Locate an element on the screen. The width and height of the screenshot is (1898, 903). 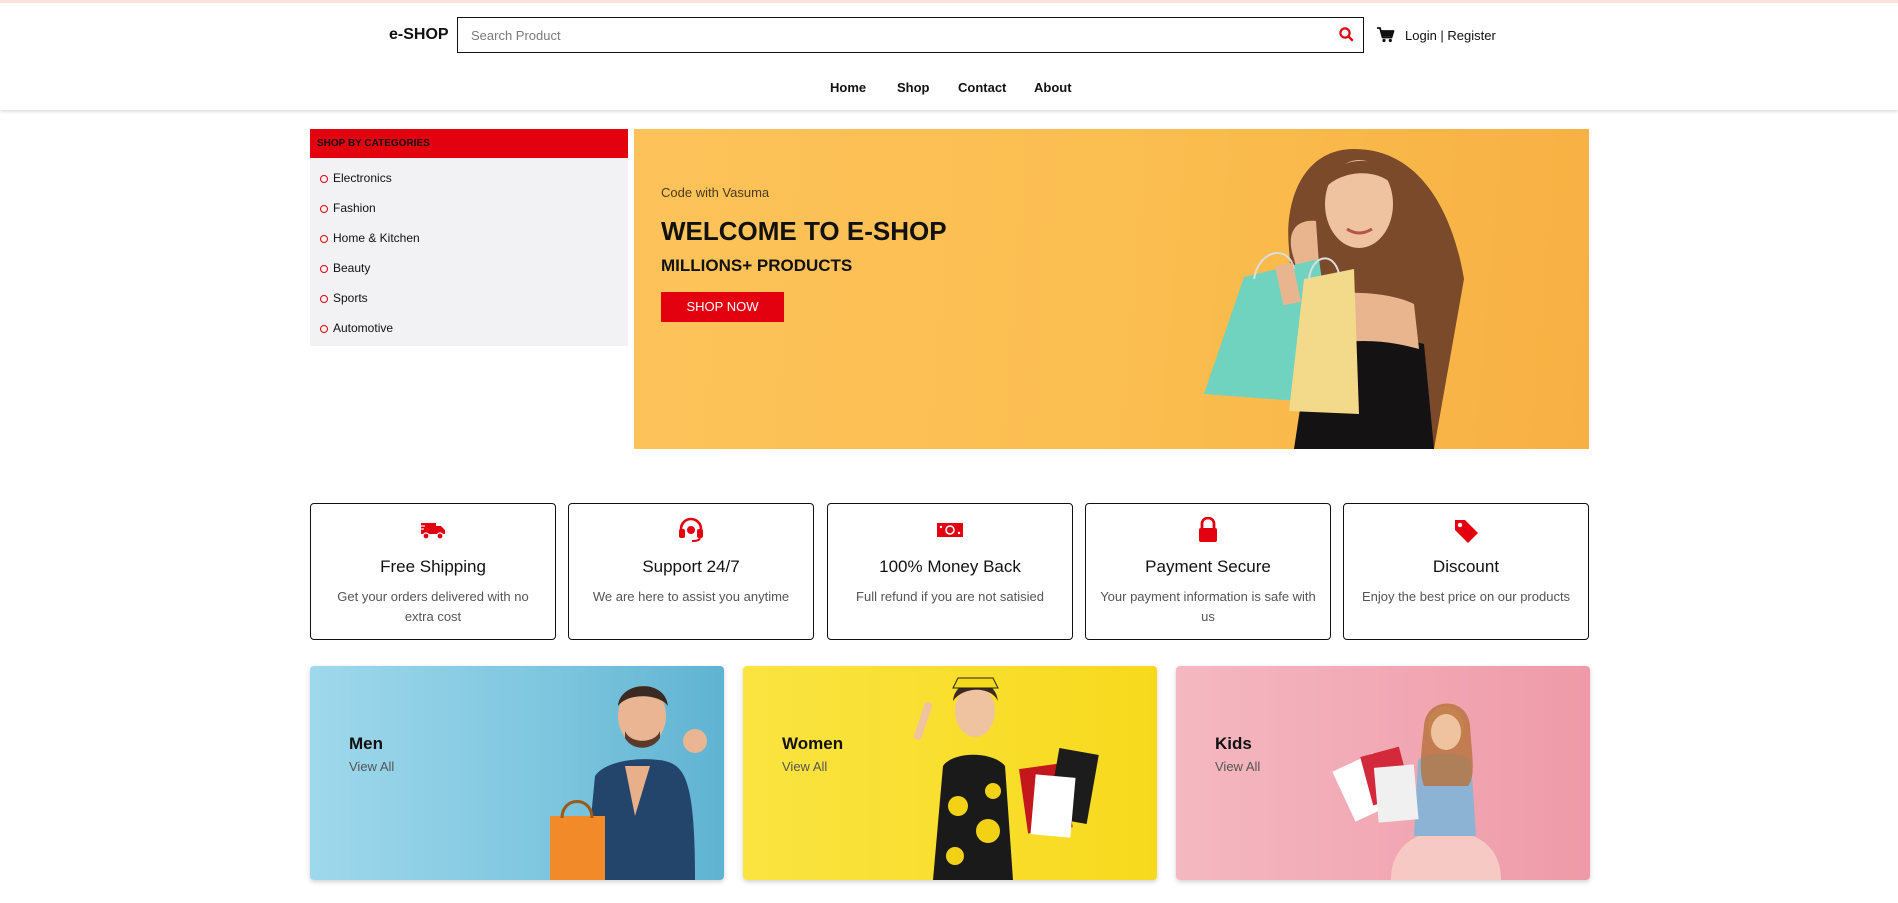
banner-women: Women View All is located at coordinates (950, 773).